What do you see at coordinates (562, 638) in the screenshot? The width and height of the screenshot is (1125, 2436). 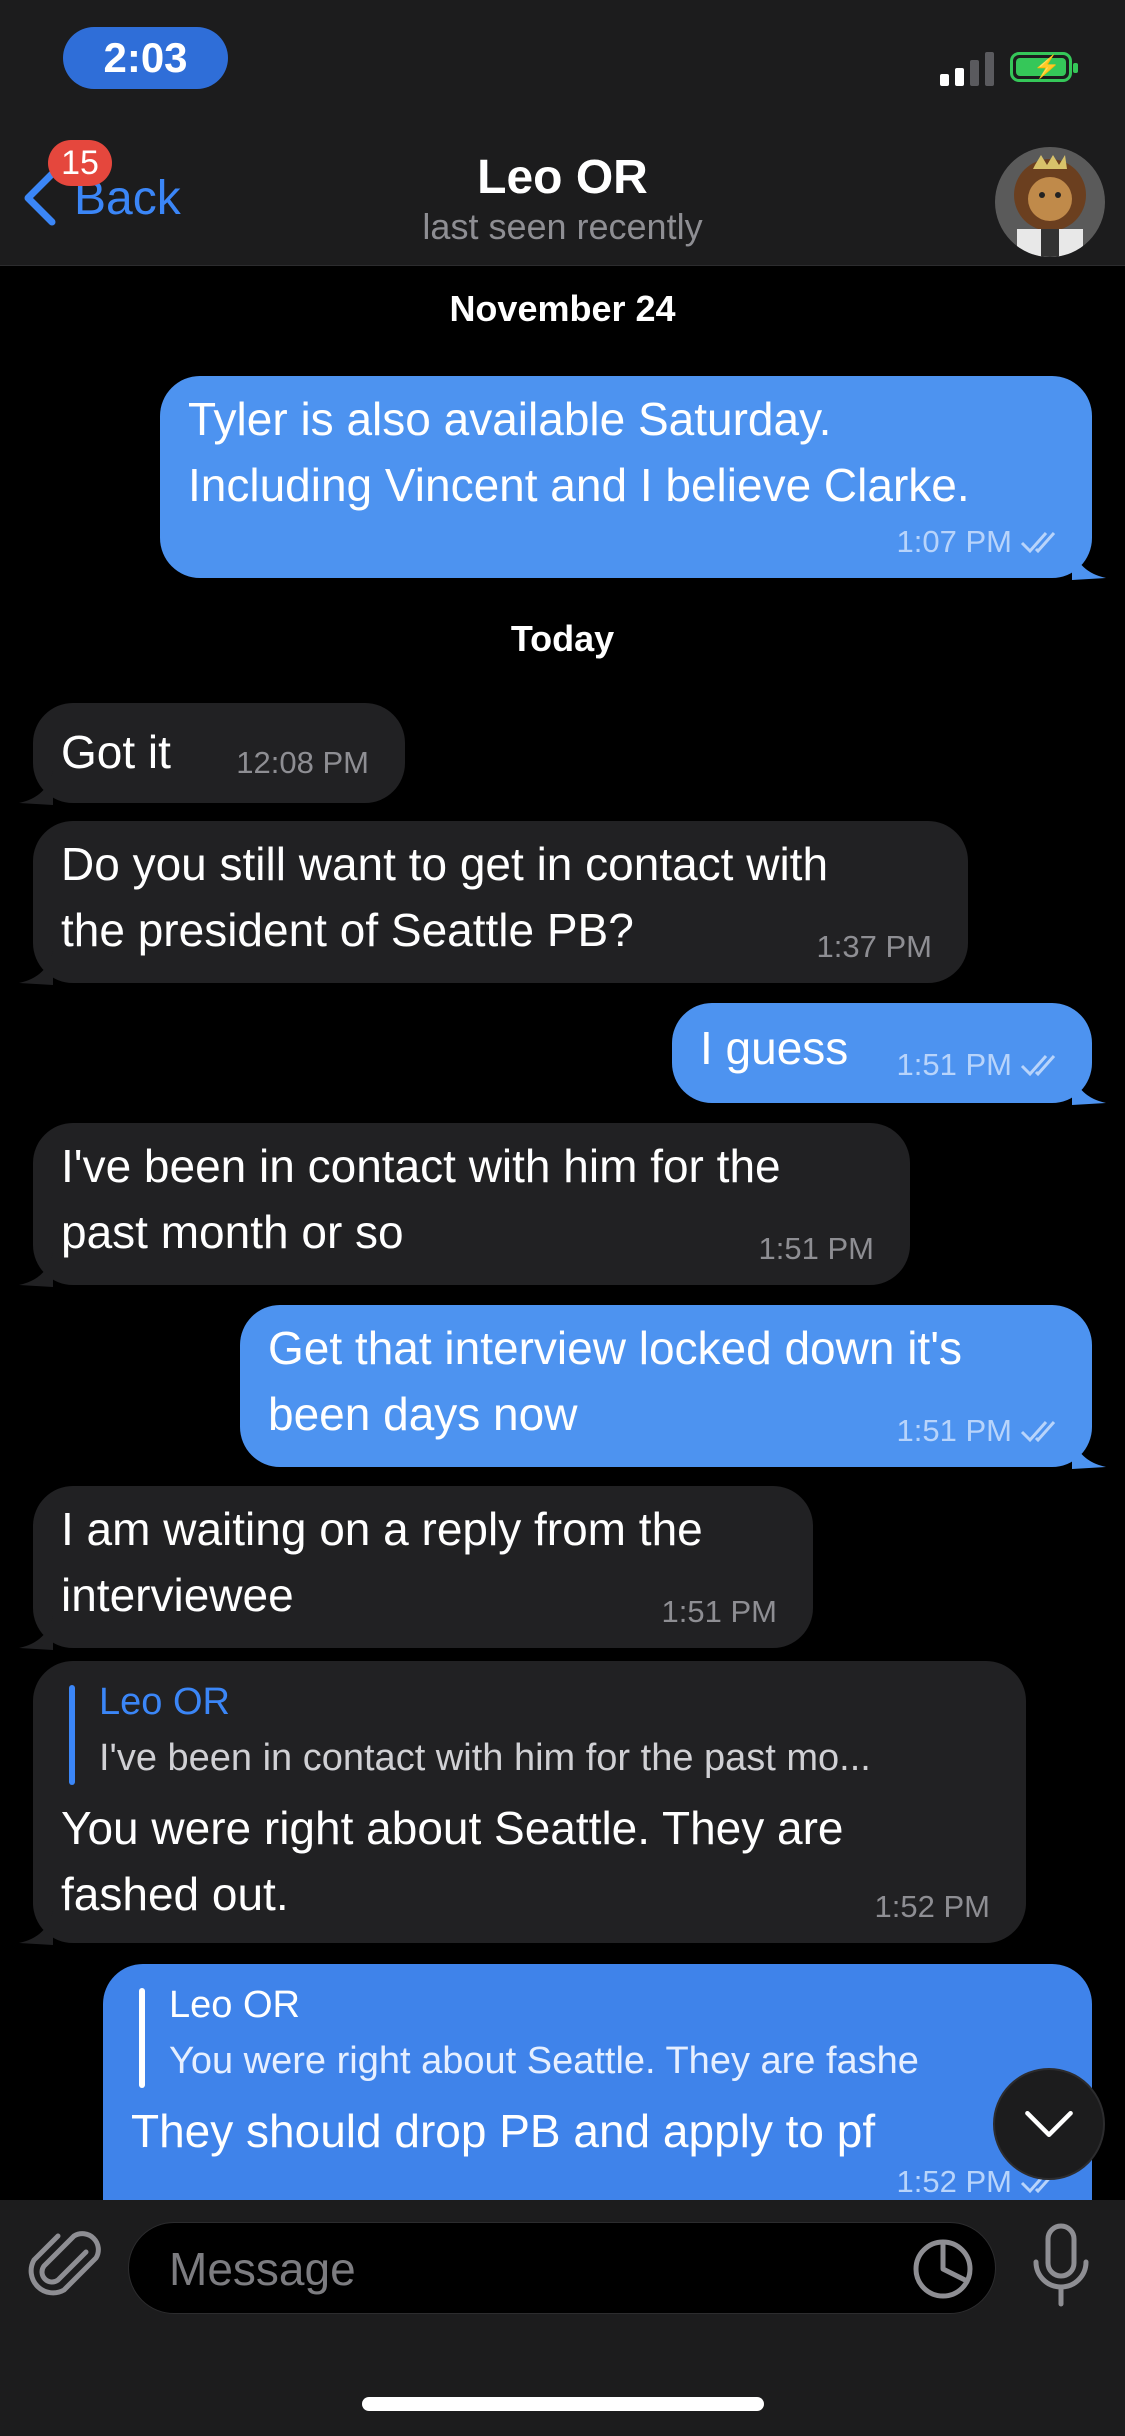 I see `date-separator: Today` at bounding box center [562, 638].